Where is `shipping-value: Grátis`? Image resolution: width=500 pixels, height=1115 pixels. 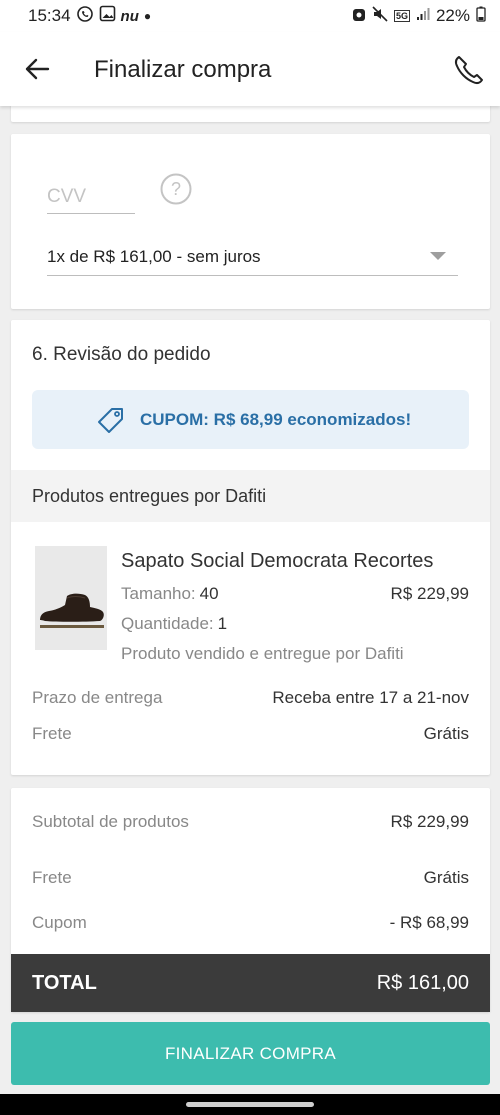
shipping-value: Grátis is located at coordinates (446, 733).